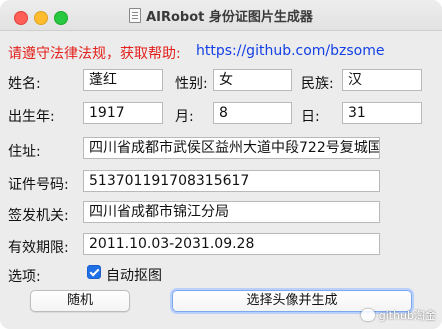  What do you see at coordinates (38, 248) in the screenshot?
I see `validity-label: 有效期限:` at bounding box center [38, 248].